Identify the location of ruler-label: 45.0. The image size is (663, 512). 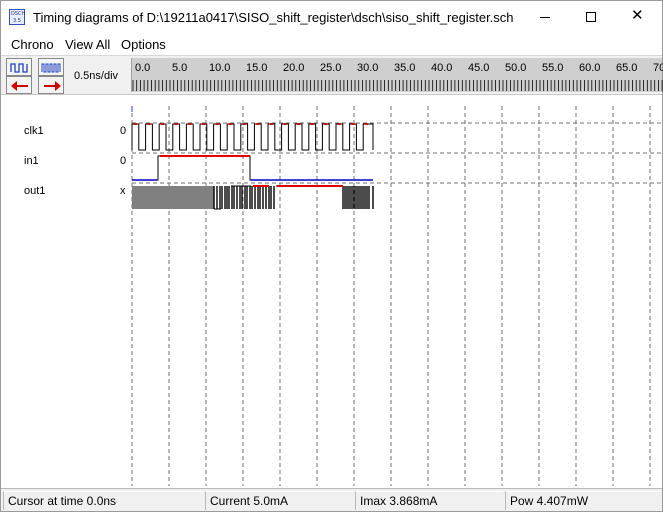
(478, 68).